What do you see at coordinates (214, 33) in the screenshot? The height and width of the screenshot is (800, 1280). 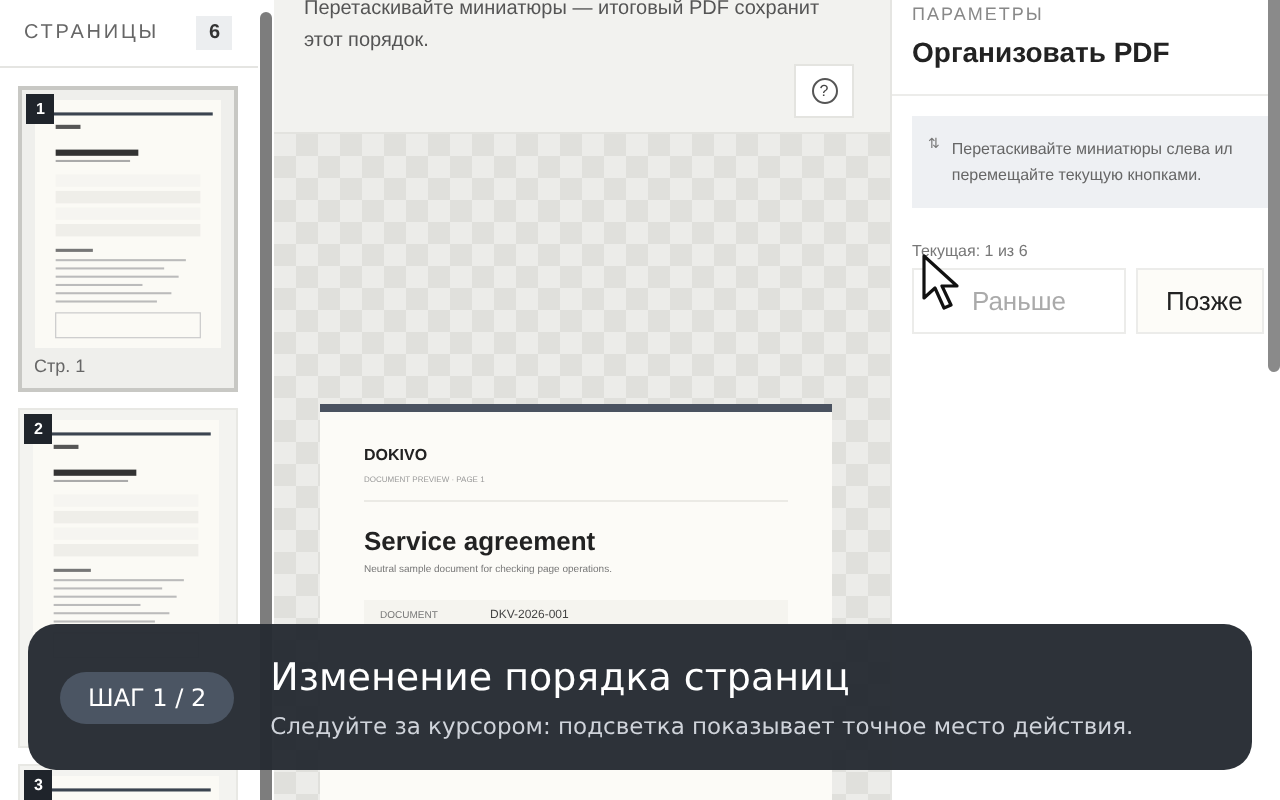 I see `page-count-badge: 6` at bounding box center [214, 33].